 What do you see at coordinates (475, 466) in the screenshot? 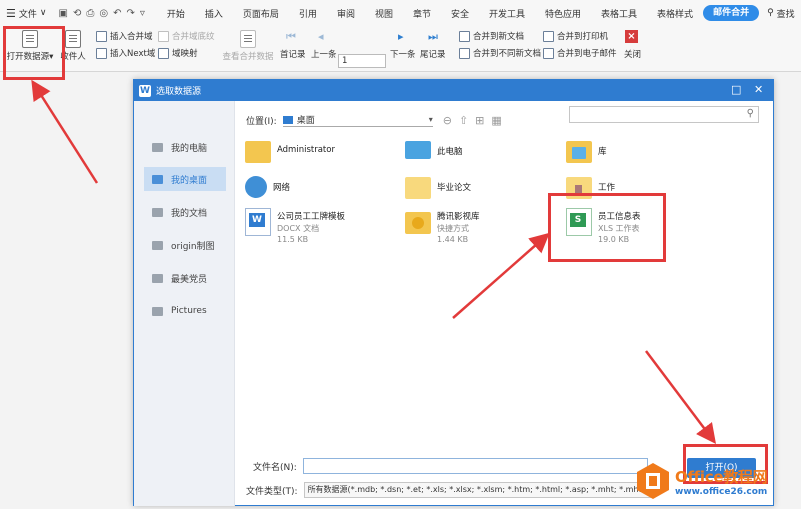
I see `filename-input` at bounding box center [475, 466].